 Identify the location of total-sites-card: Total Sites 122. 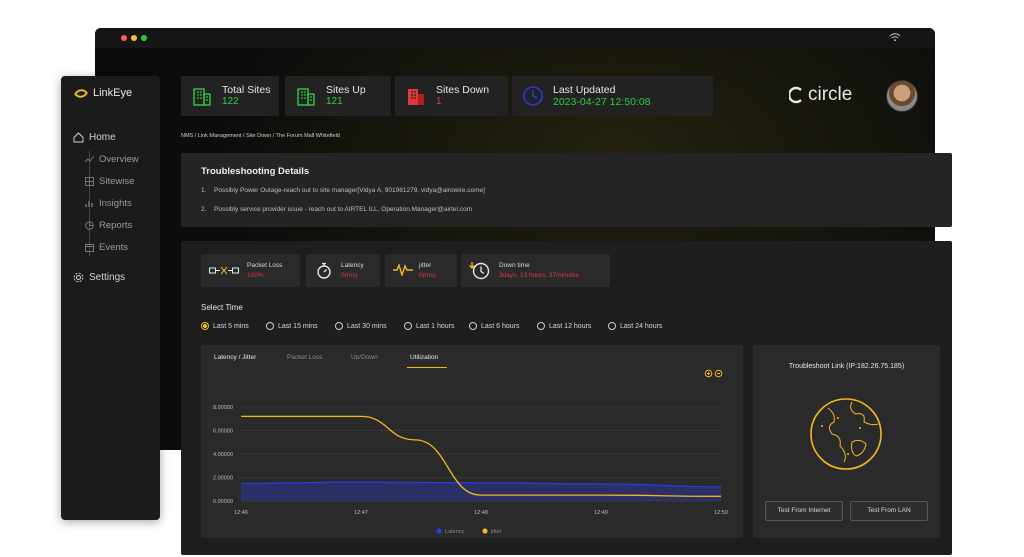
(230, 96).